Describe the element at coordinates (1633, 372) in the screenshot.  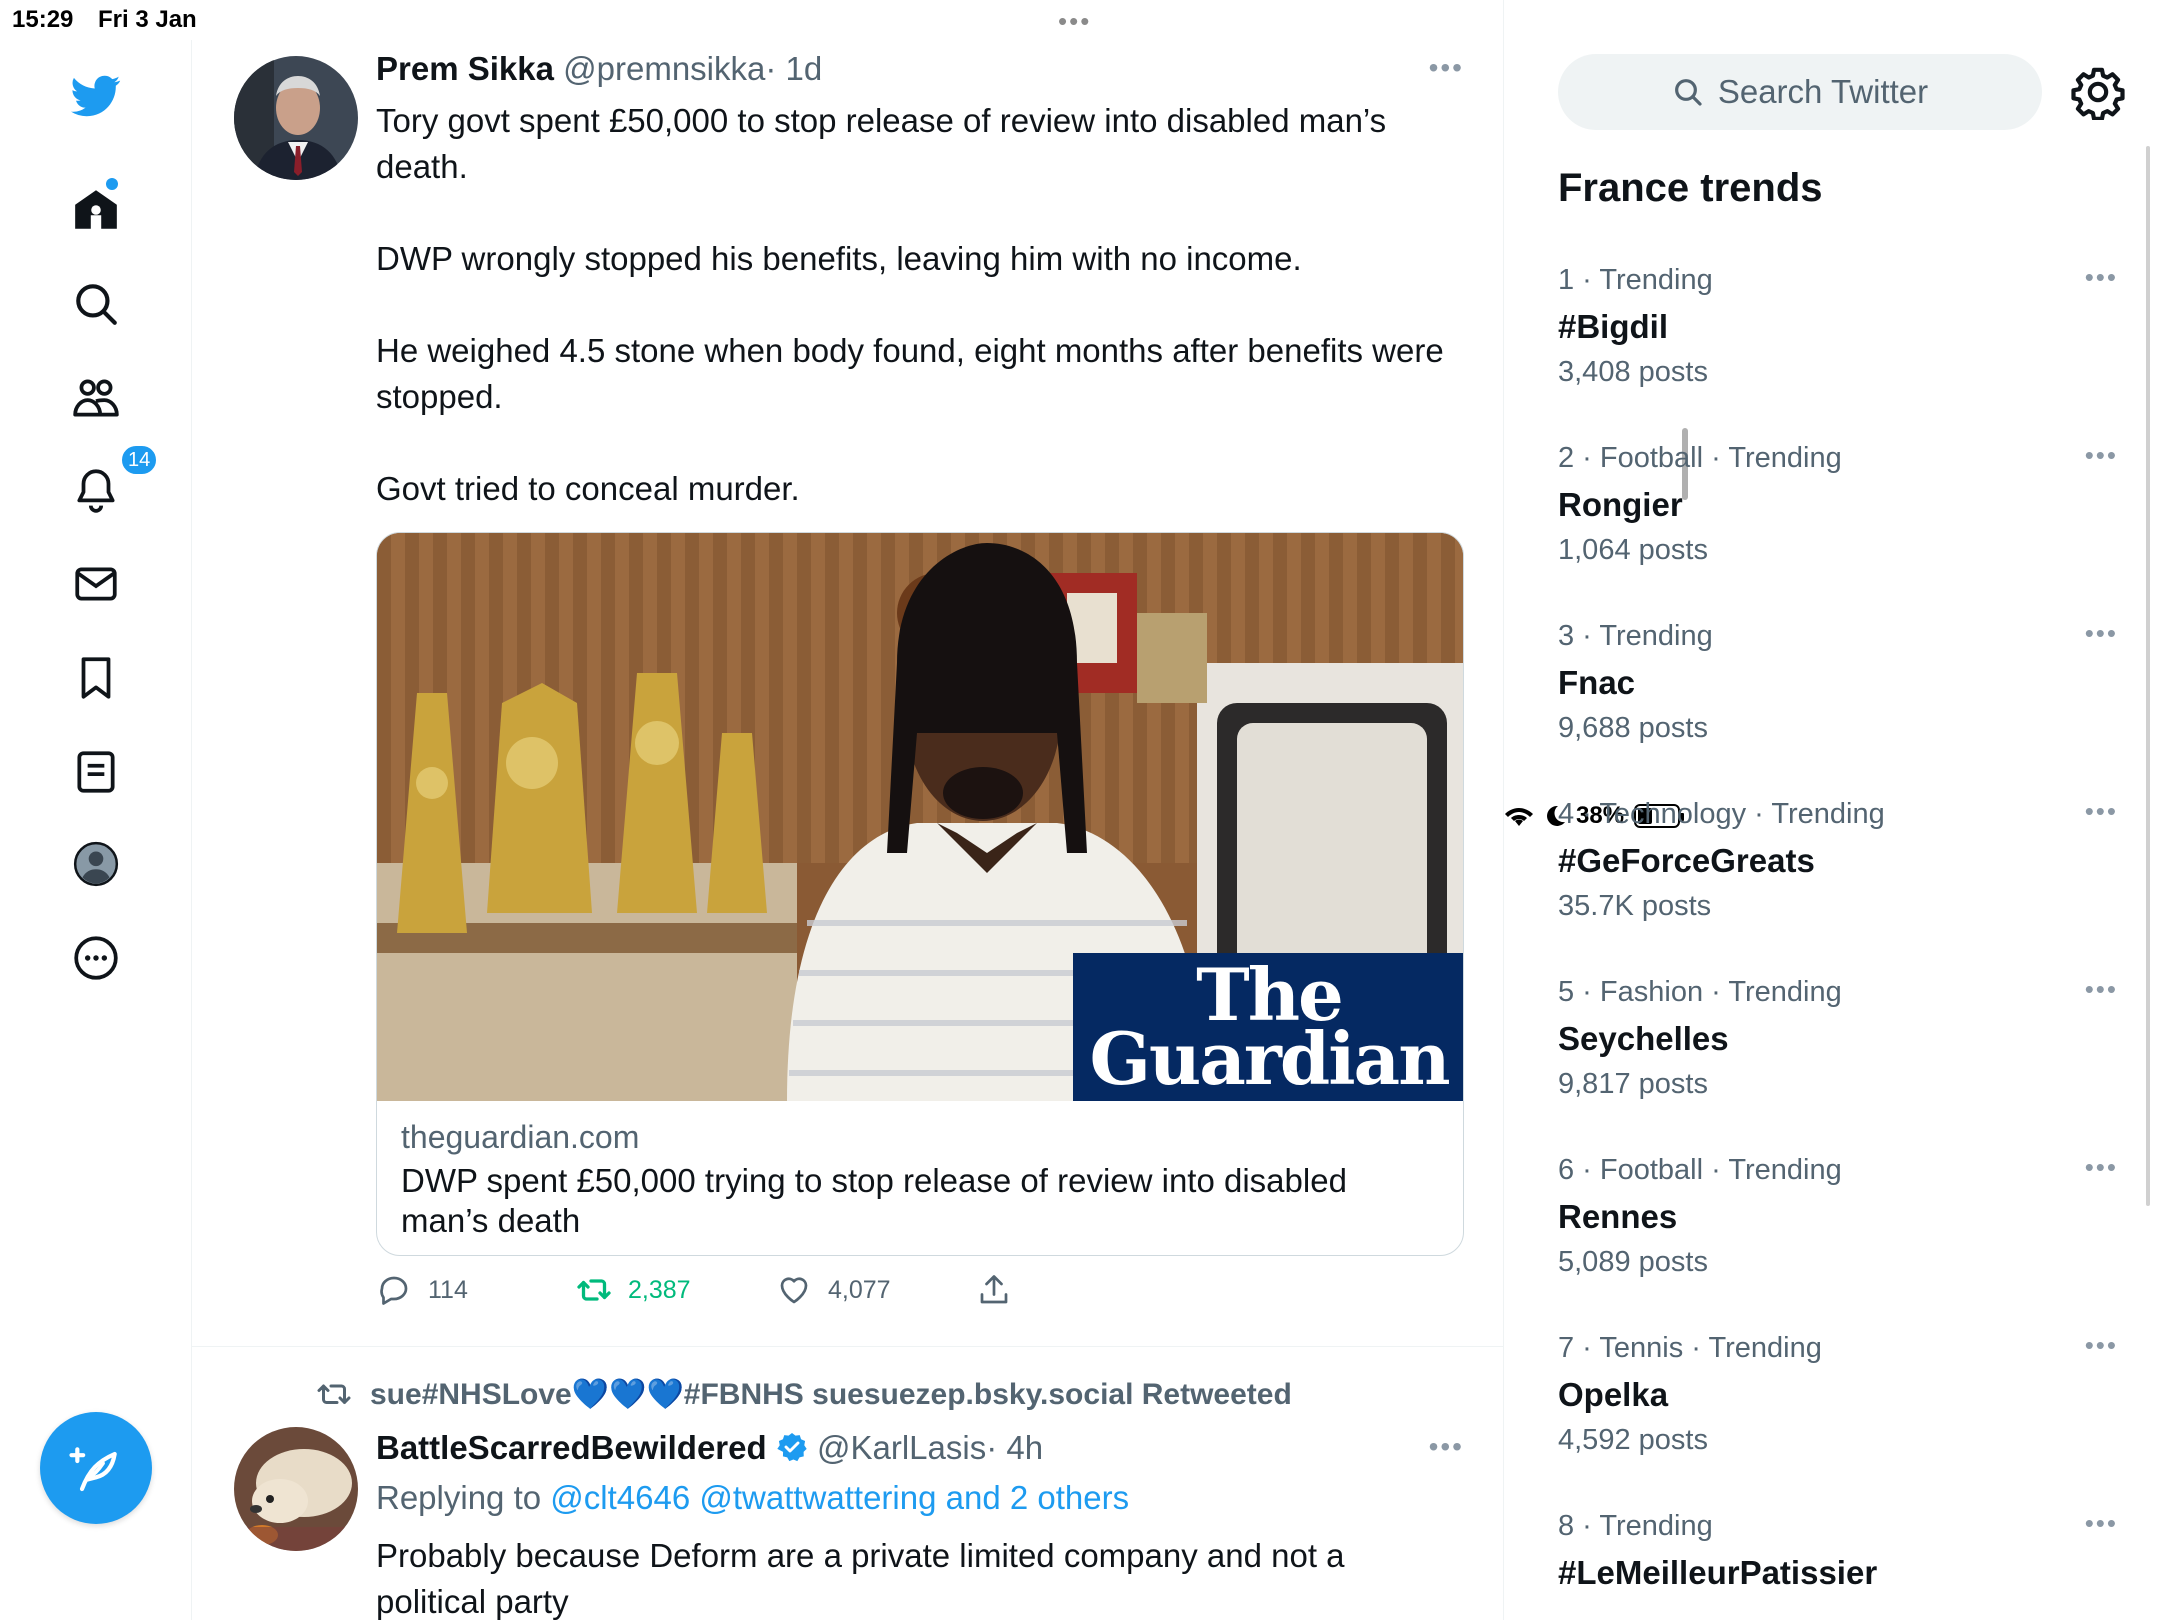
I see `trend-count: 3,408 posts` at that location.